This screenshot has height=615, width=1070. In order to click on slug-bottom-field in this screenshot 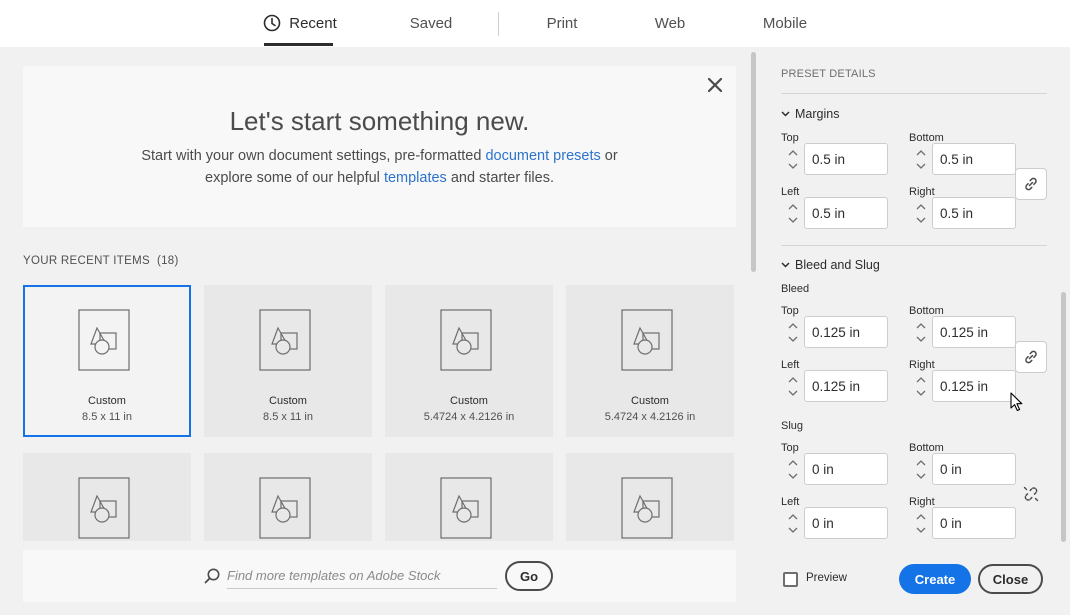, I will do `click(974, 469)`.